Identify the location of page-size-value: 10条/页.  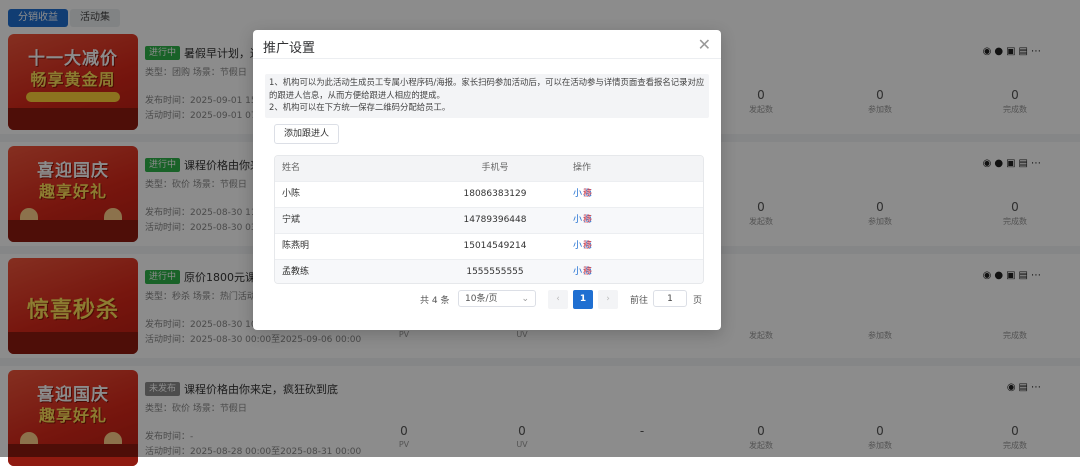
(481, 299).